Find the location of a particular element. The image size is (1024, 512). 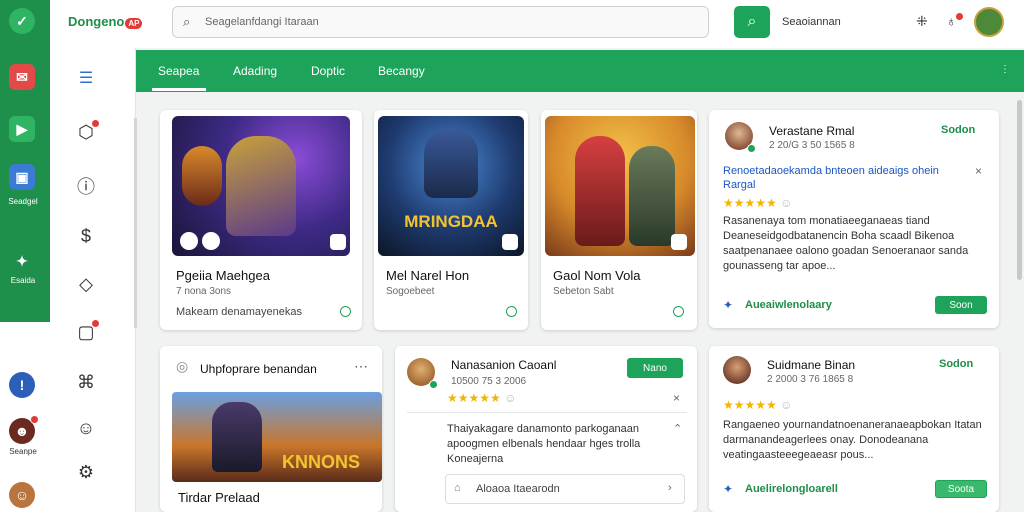

online-dot is located at coordinates (433, 384).